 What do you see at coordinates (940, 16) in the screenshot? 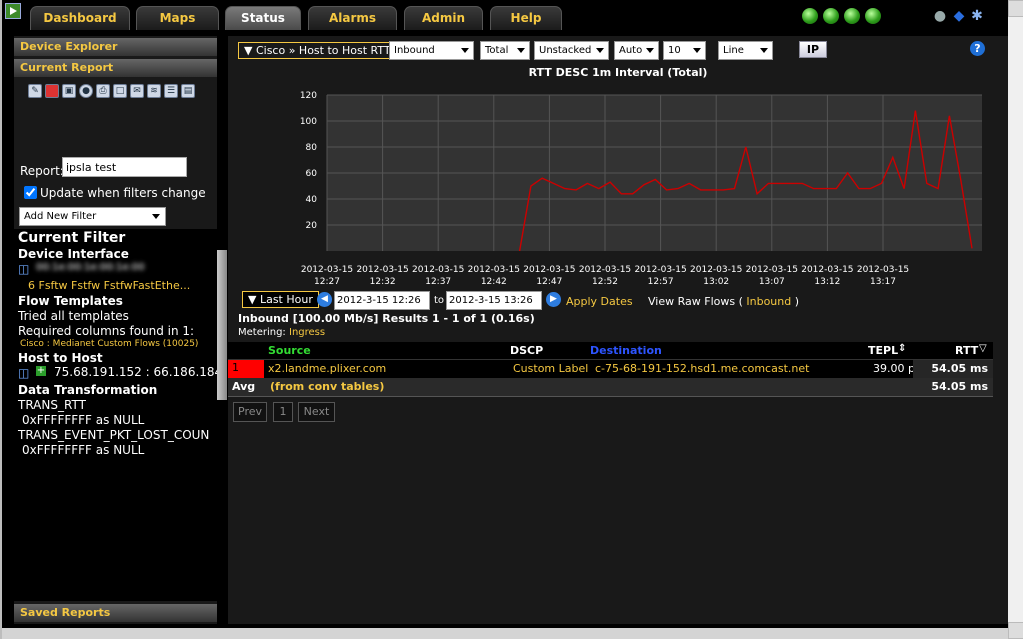
I see `users-icon: ●` at bounding box center [940, 16].